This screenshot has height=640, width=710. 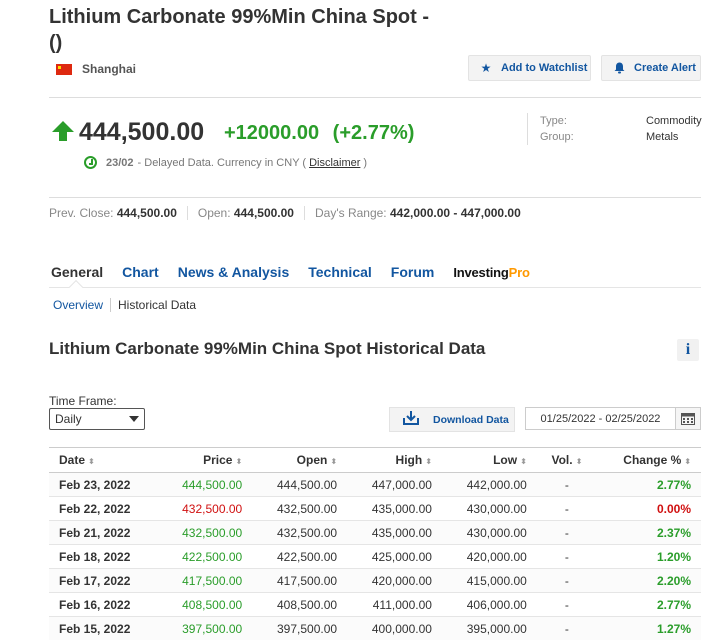 What do you see at coordinates (103, 628) in the screenshot?
I see `row-date: Feb 15, 2022` at bounding box center [103, 628].